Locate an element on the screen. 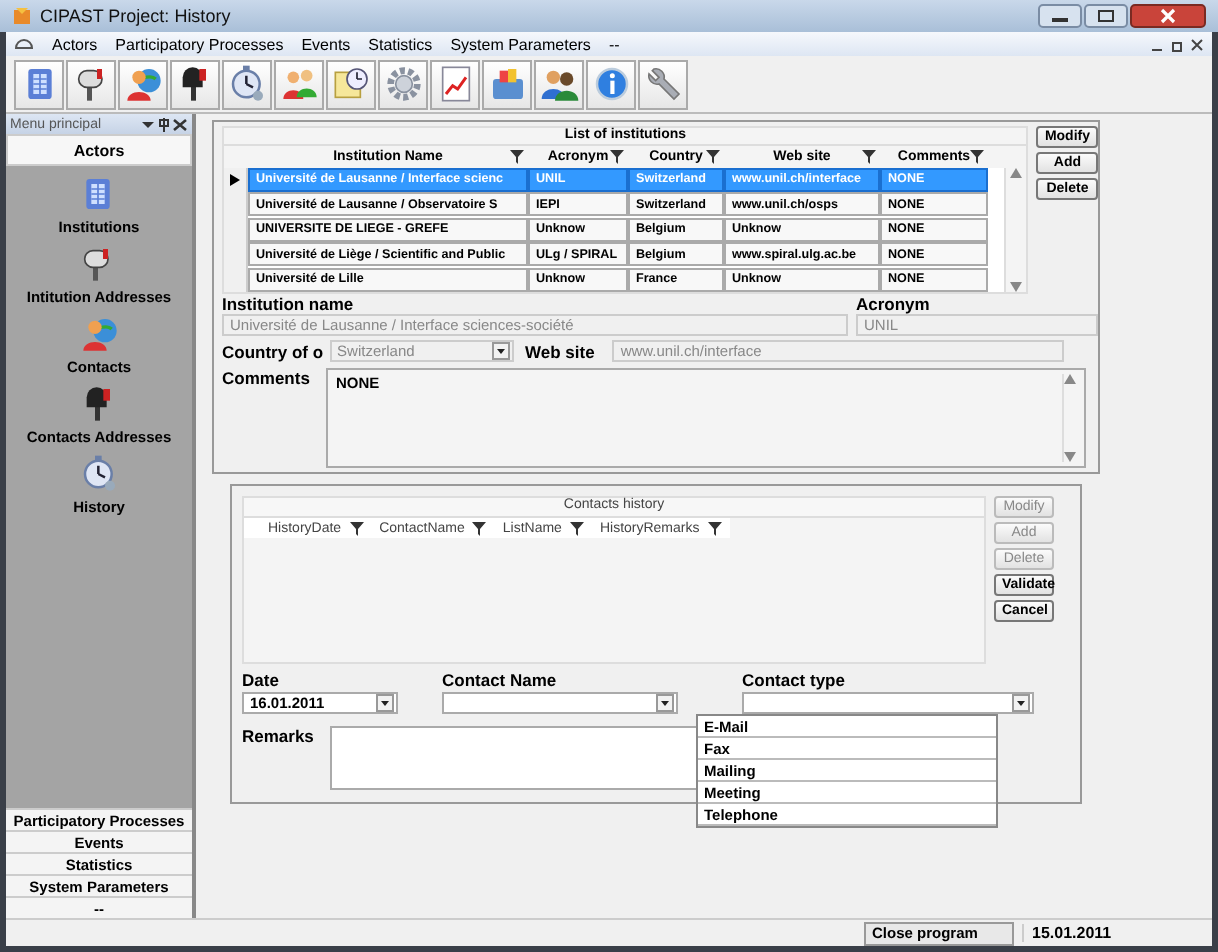 The height and width of the screenshot is (952, 1218). menu-item: Events is located at coordinates (326, 44).